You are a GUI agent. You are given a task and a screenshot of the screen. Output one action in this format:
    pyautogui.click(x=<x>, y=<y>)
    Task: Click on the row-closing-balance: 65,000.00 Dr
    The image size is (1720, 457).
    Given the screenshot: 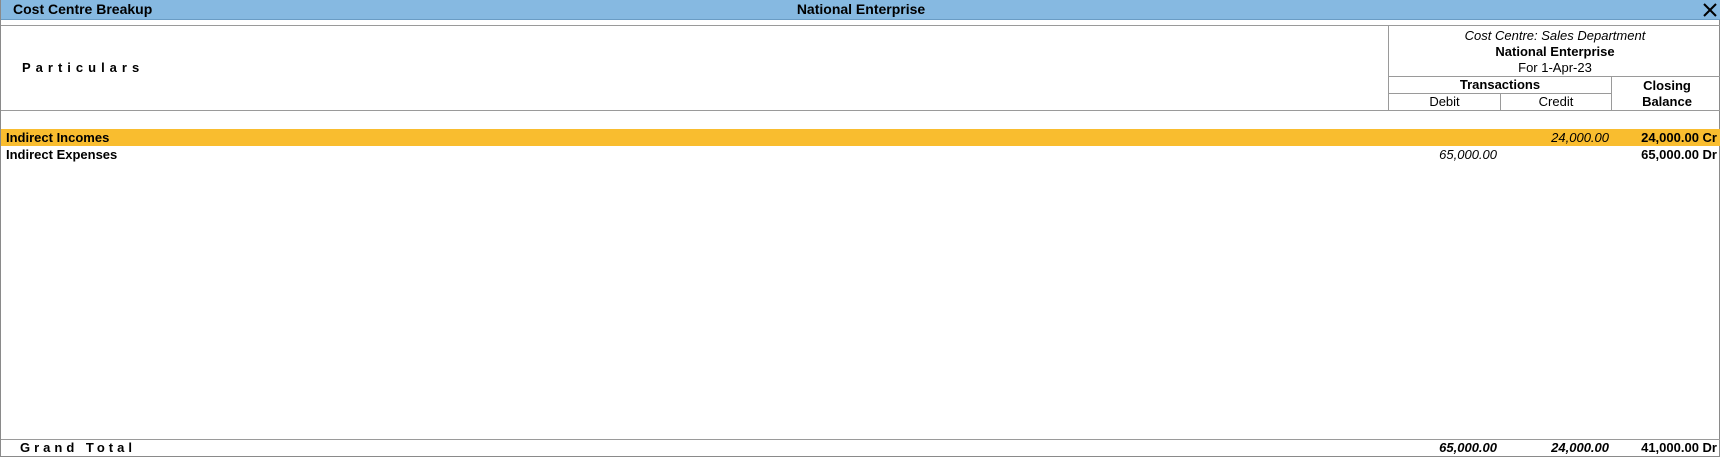 What is the action you would take?
    pyautogui.click(x=1679, y=154)
    